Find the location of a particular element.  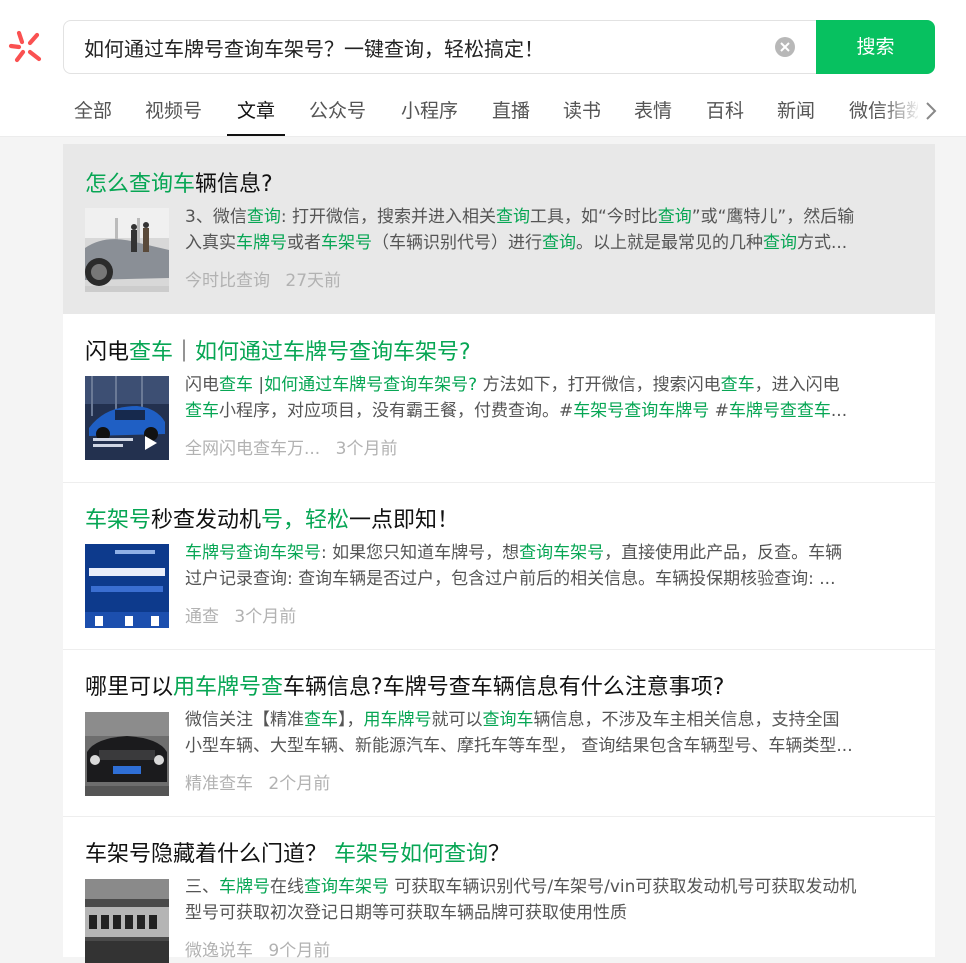

result-title: 哪里可以用车牌号查车辆信息?车牌号查车辆信息有什么注意事项? is located at coordinates (404, 685).